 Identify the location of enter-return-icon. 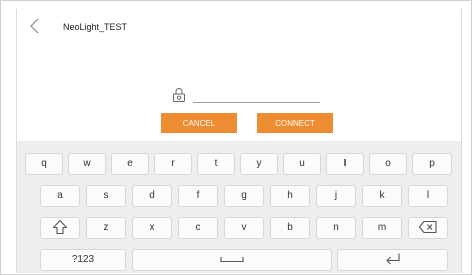
(392, 259).